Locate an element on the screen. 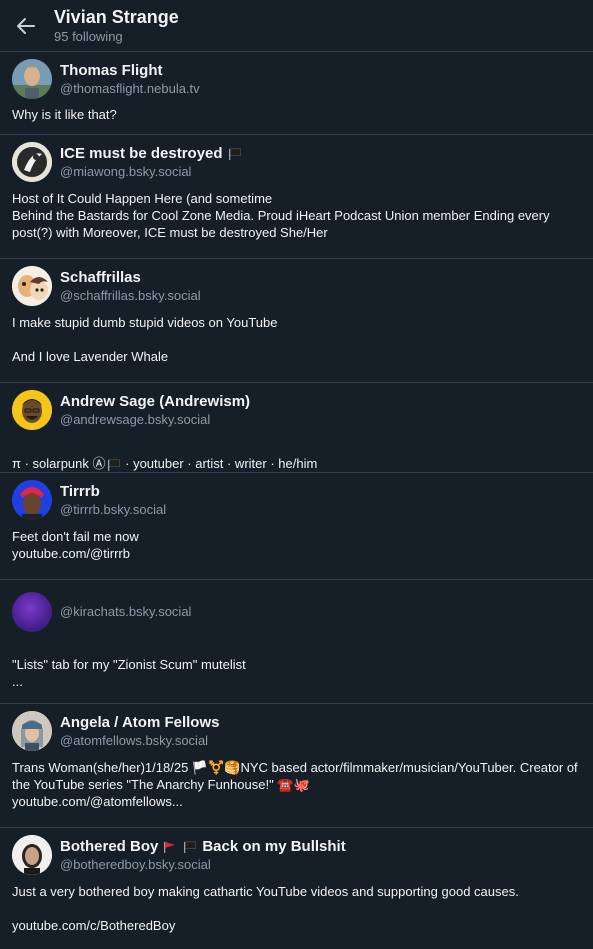 The width and height of the screenshot is (593, 949). handle: @schaffrillas.bsky.social is located at coordinates (130, 296).